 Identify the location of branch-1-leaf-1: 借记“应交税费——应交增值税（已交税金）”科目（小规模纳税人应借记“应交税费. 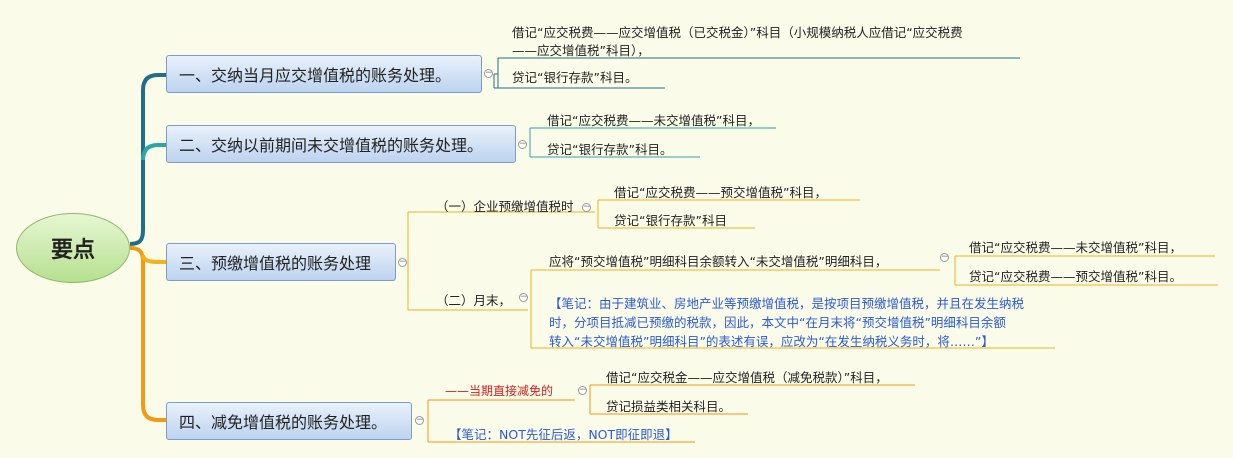
(737, 32).